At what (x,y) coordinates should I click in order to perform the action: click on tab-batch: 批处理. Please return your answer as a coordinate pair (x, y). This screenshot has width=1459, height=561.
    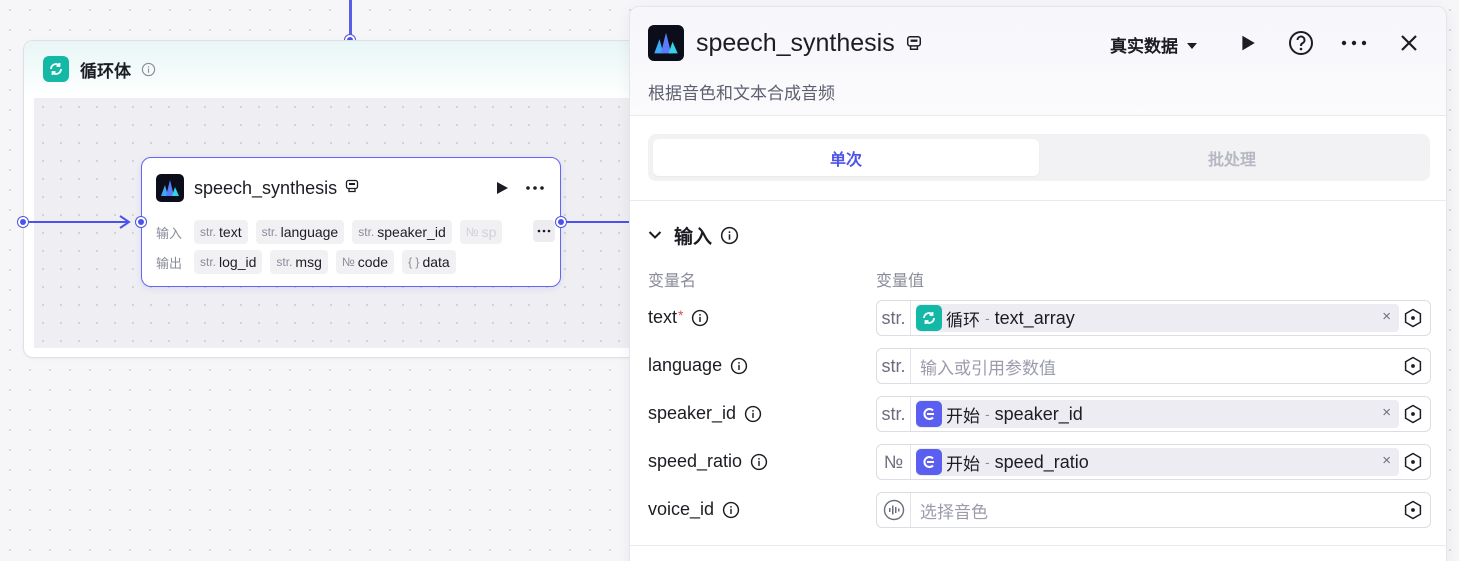
    Looking at the image, I should click on (1232, 157).